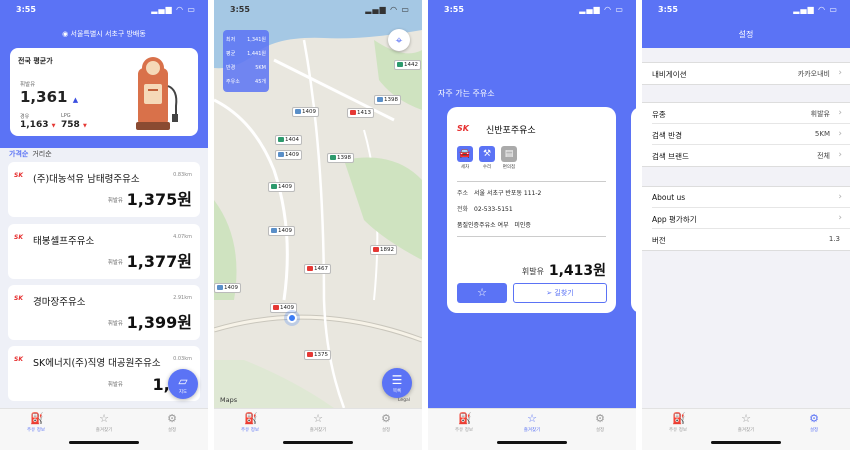 The width and height of the screenshot is (850, 450). What do you see at coordinates (246, 40) in the screenshot?
I see `info-row: 최저 1,341원` at bounding box center [246, 40].